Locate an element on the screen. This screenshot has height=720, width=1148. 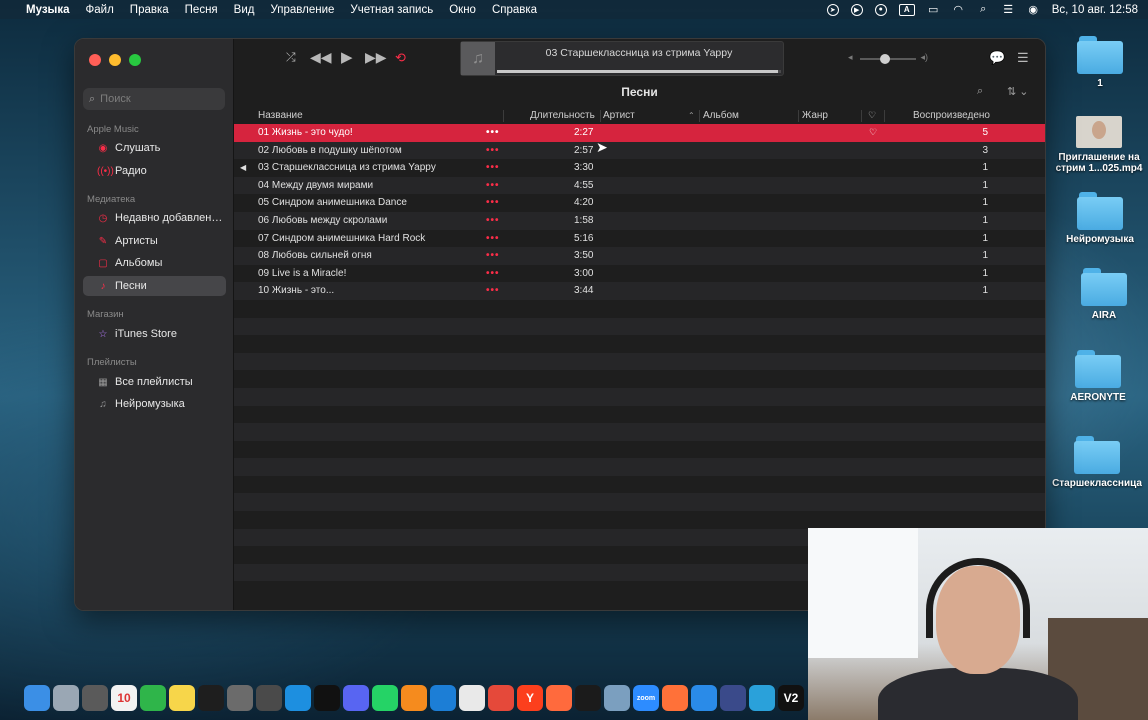
shuffle-icon: ⤮ is located at coordinates (291, 57).